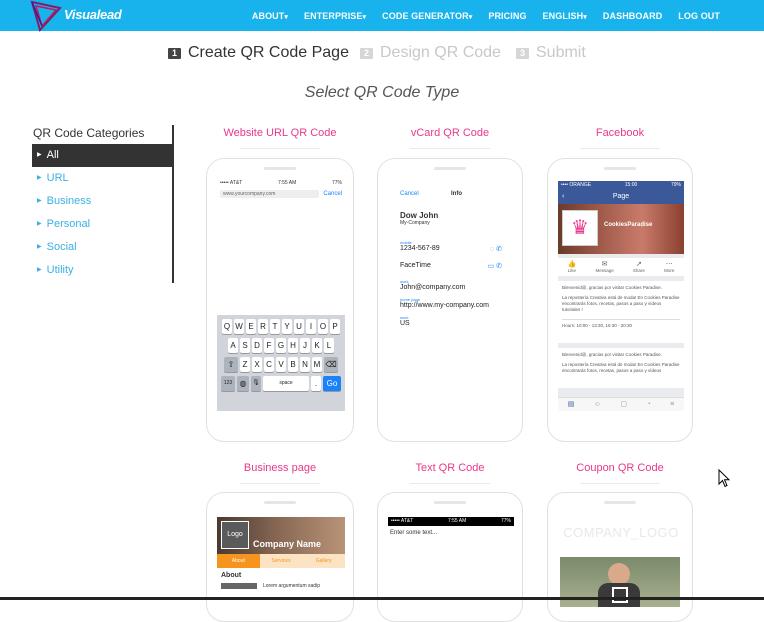  Describe the element at coordinates (572, 270) in the screenshot. I see `action-label: Like` at that location.